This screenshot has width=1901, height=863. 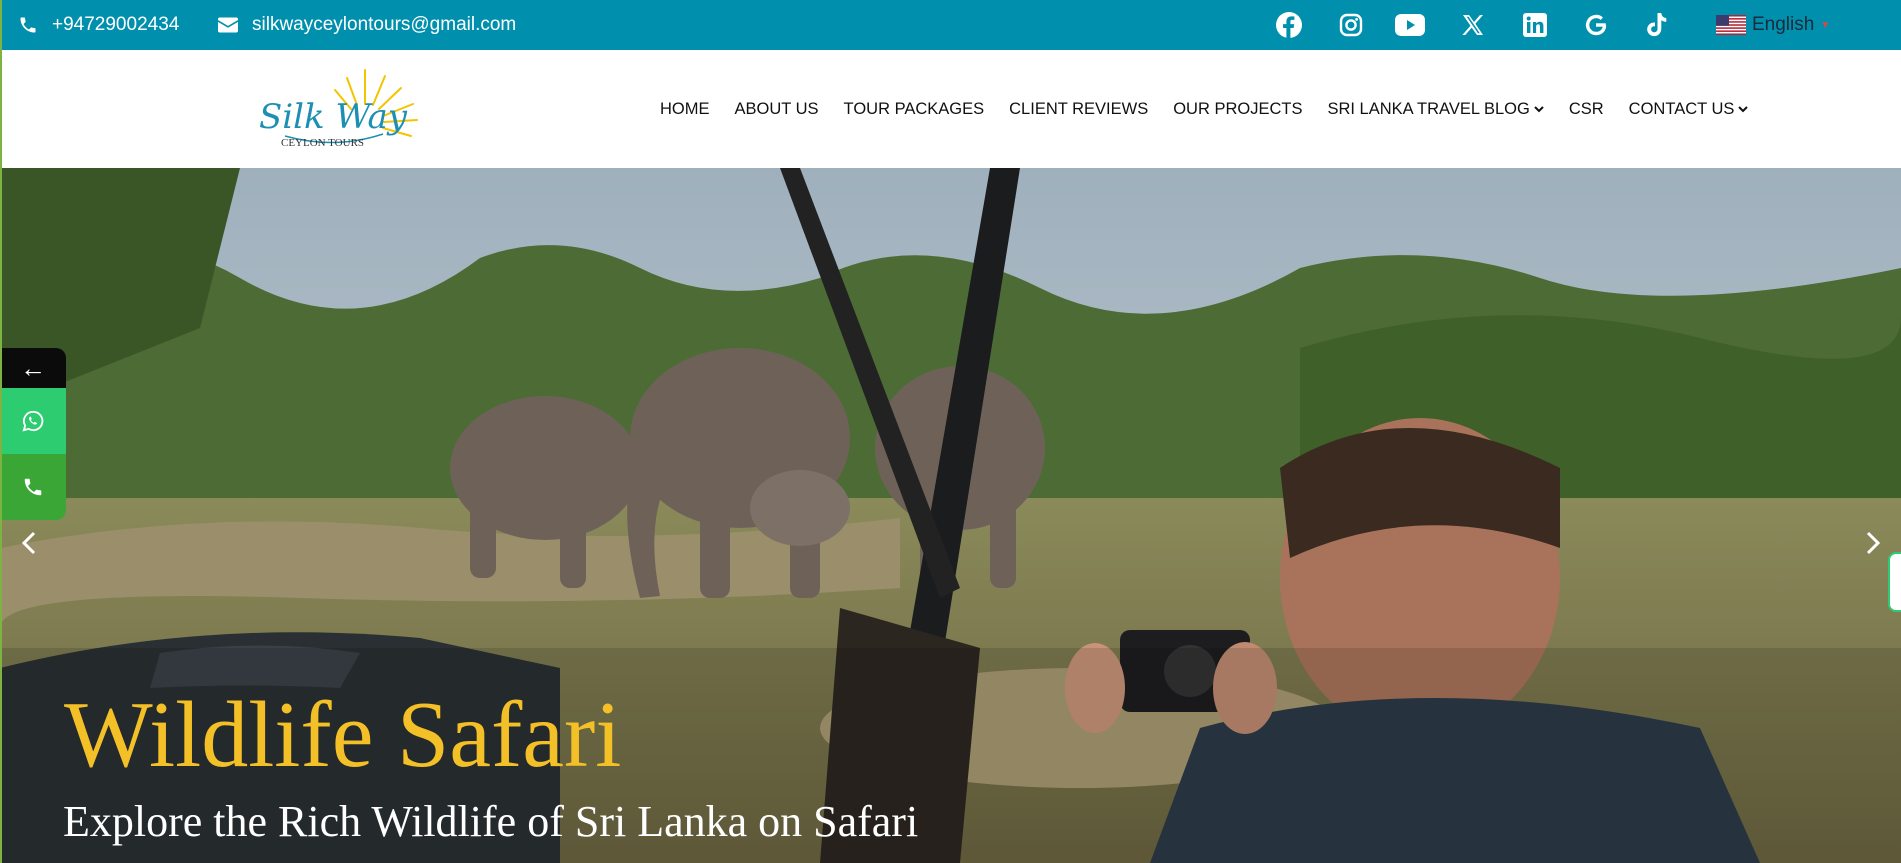 I want to click on facebook-icon, so click(x=1289, y=25).